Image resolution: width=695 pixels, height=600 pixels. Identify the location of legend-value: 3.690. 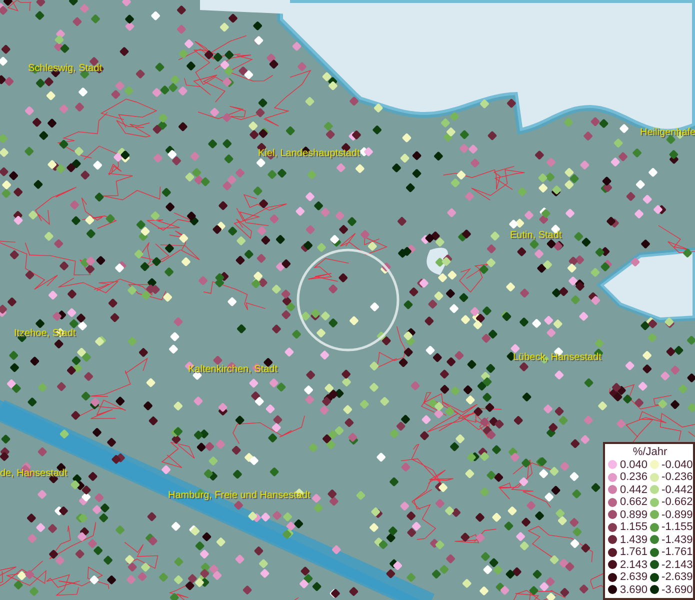
(634, 590).